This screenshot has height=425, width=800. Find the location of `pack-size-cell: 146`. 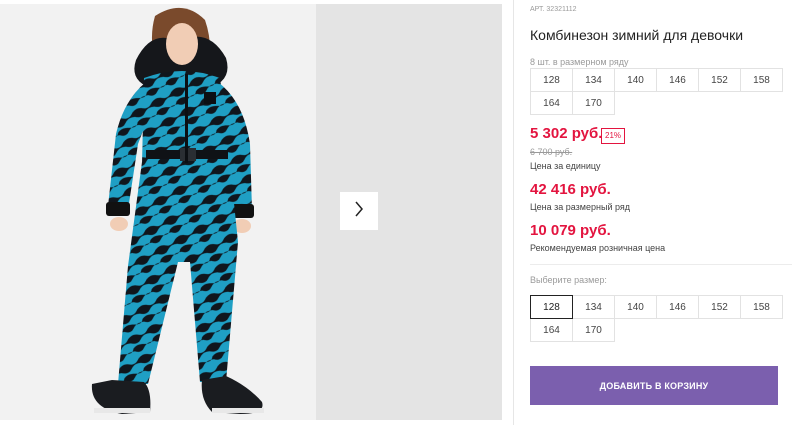

pack-size-cell: 146 is located at coordinates (677, 80).